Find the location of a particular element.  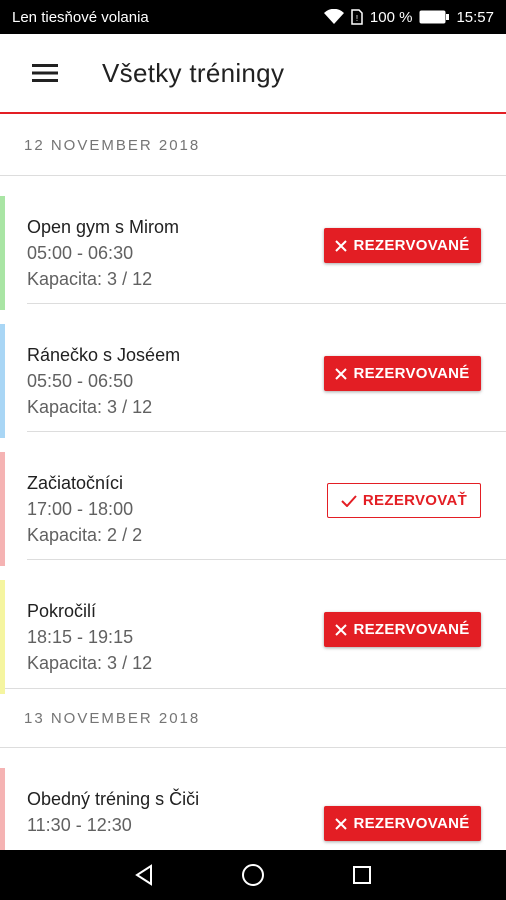

navigation-bar is located at coordinates (253, 875).